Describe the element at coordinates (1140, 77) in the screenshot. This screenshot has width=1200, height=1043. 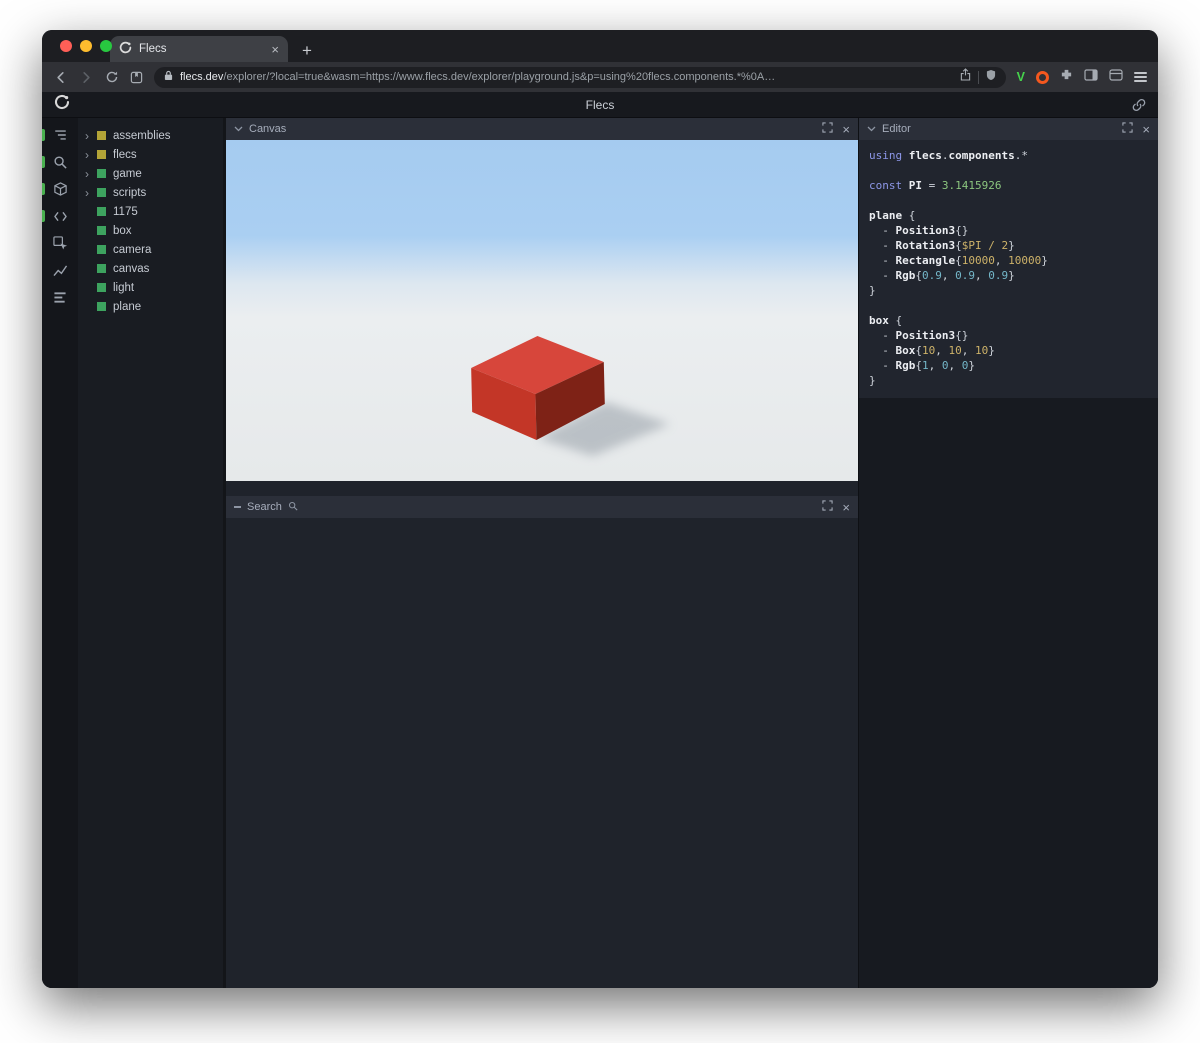
I see `browser-menu-icon` at that location.